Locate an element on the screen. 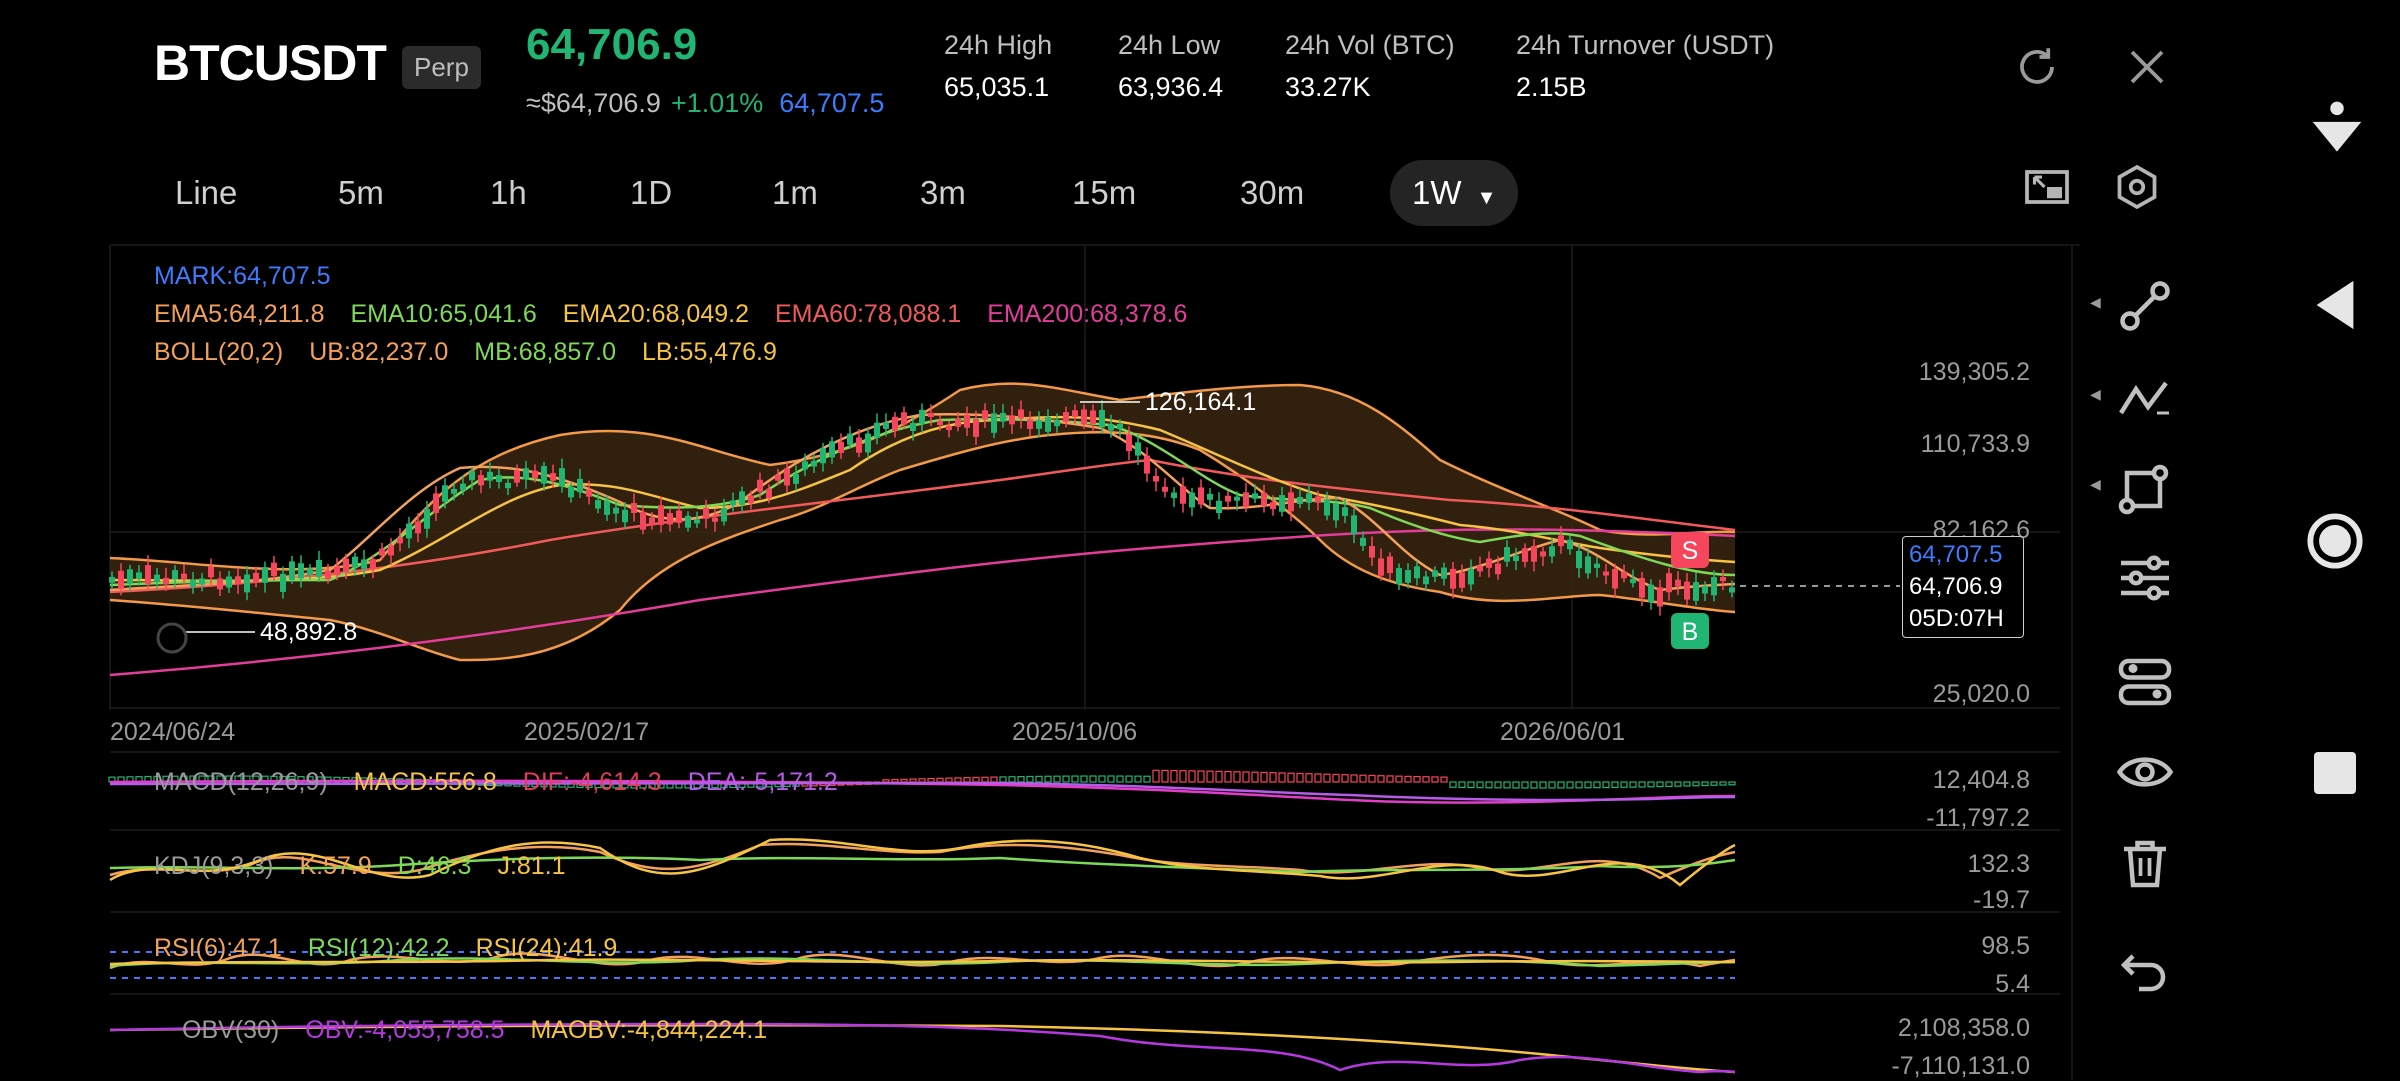 The height and width of the screenshot is (1081, 2400). tf-1h: 1h is located at coordinates (508, 193).